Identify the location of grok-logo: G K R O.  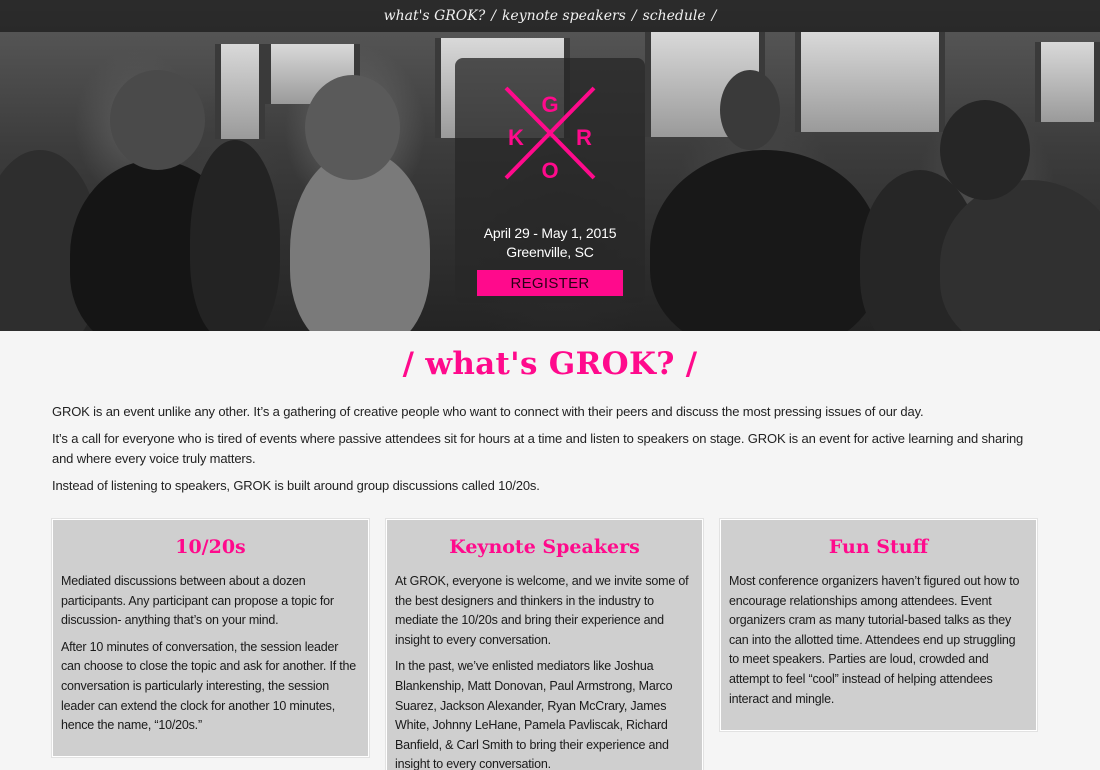
(550, 133).